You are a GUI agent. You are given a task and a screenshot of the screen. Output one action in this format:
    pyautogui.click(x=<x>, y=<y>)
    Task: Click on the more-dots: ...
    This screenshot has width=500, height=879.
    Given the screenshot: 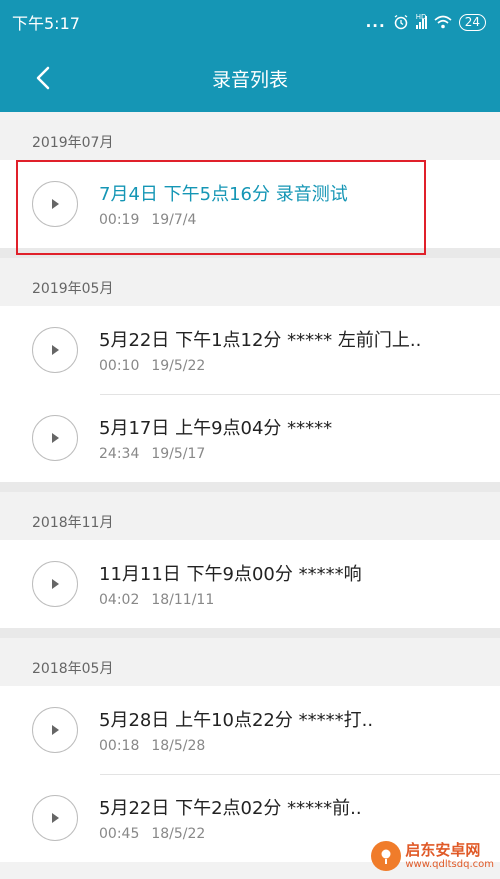 What is the action you would take?
    pyautogui.click(x=375, y=22)
    